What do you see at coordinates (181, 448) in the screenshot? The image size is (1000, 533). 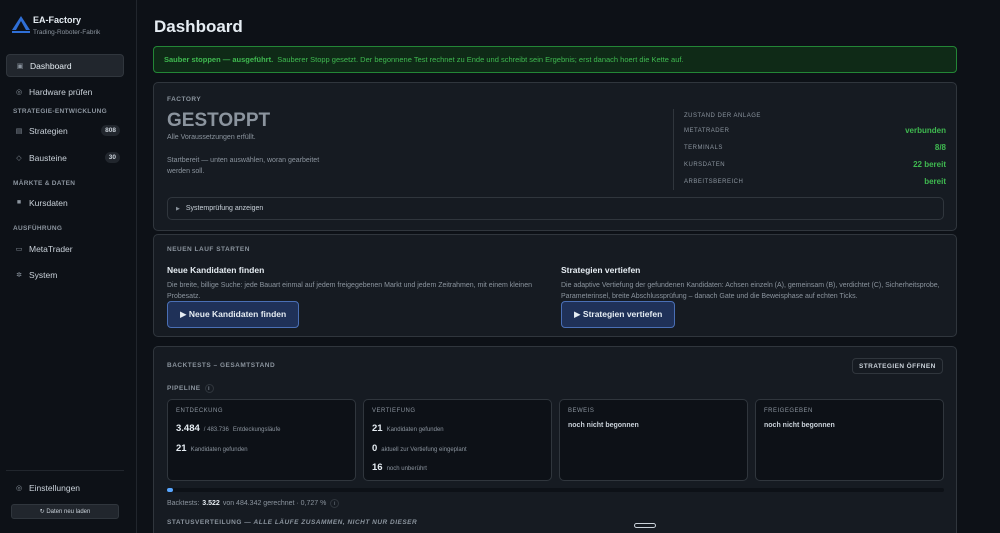 I see `discovery-found-value: 21` at bounding box center [181, 448].